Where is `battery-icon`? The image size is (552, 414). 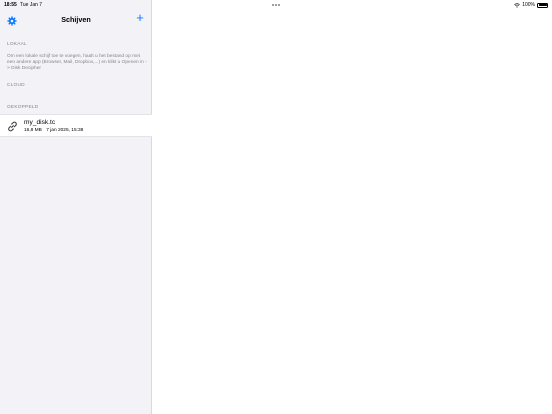
battery-icon is located at coordinates (542, 5).